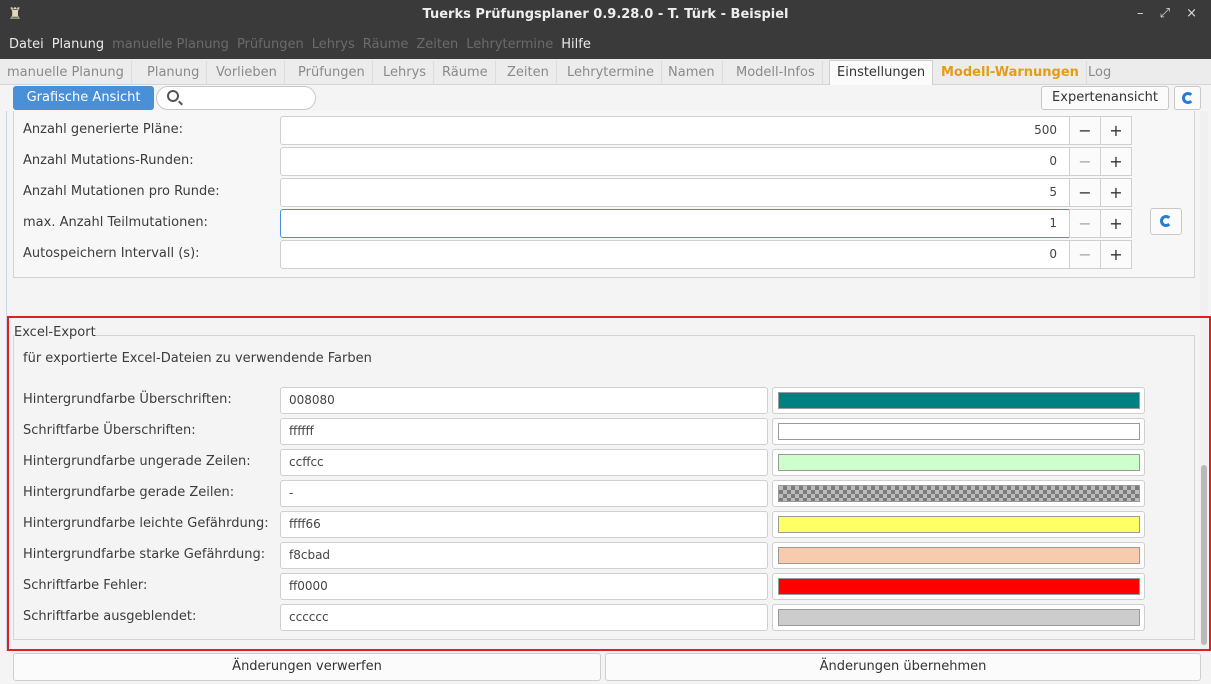 Image resolution: width=1211 pixels, height=684 pixels. I want to click on color-label: Schriftfarbe Fehler:, so click(85, 585).